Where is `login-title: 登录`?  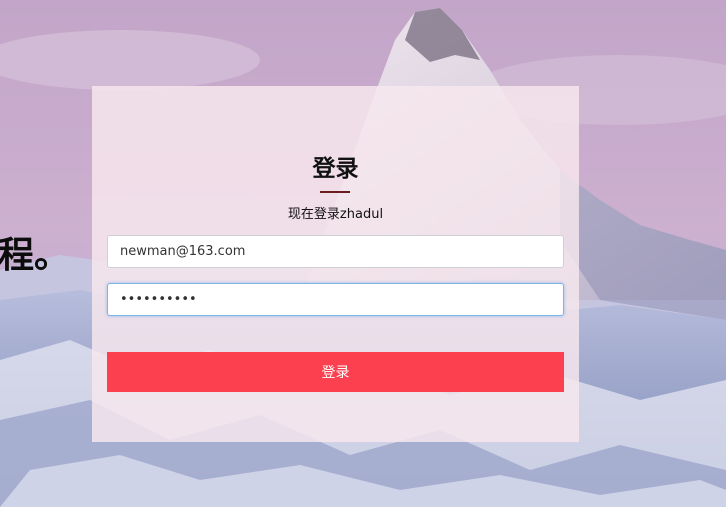
login-title: 登录 is located at coordinates (335, 169).